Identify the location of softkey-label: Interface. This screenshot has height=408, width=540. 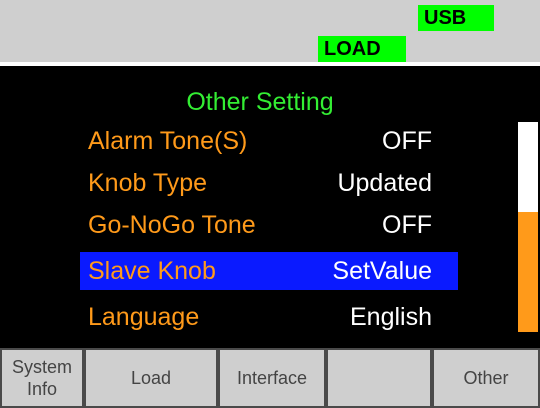
(272, 378).